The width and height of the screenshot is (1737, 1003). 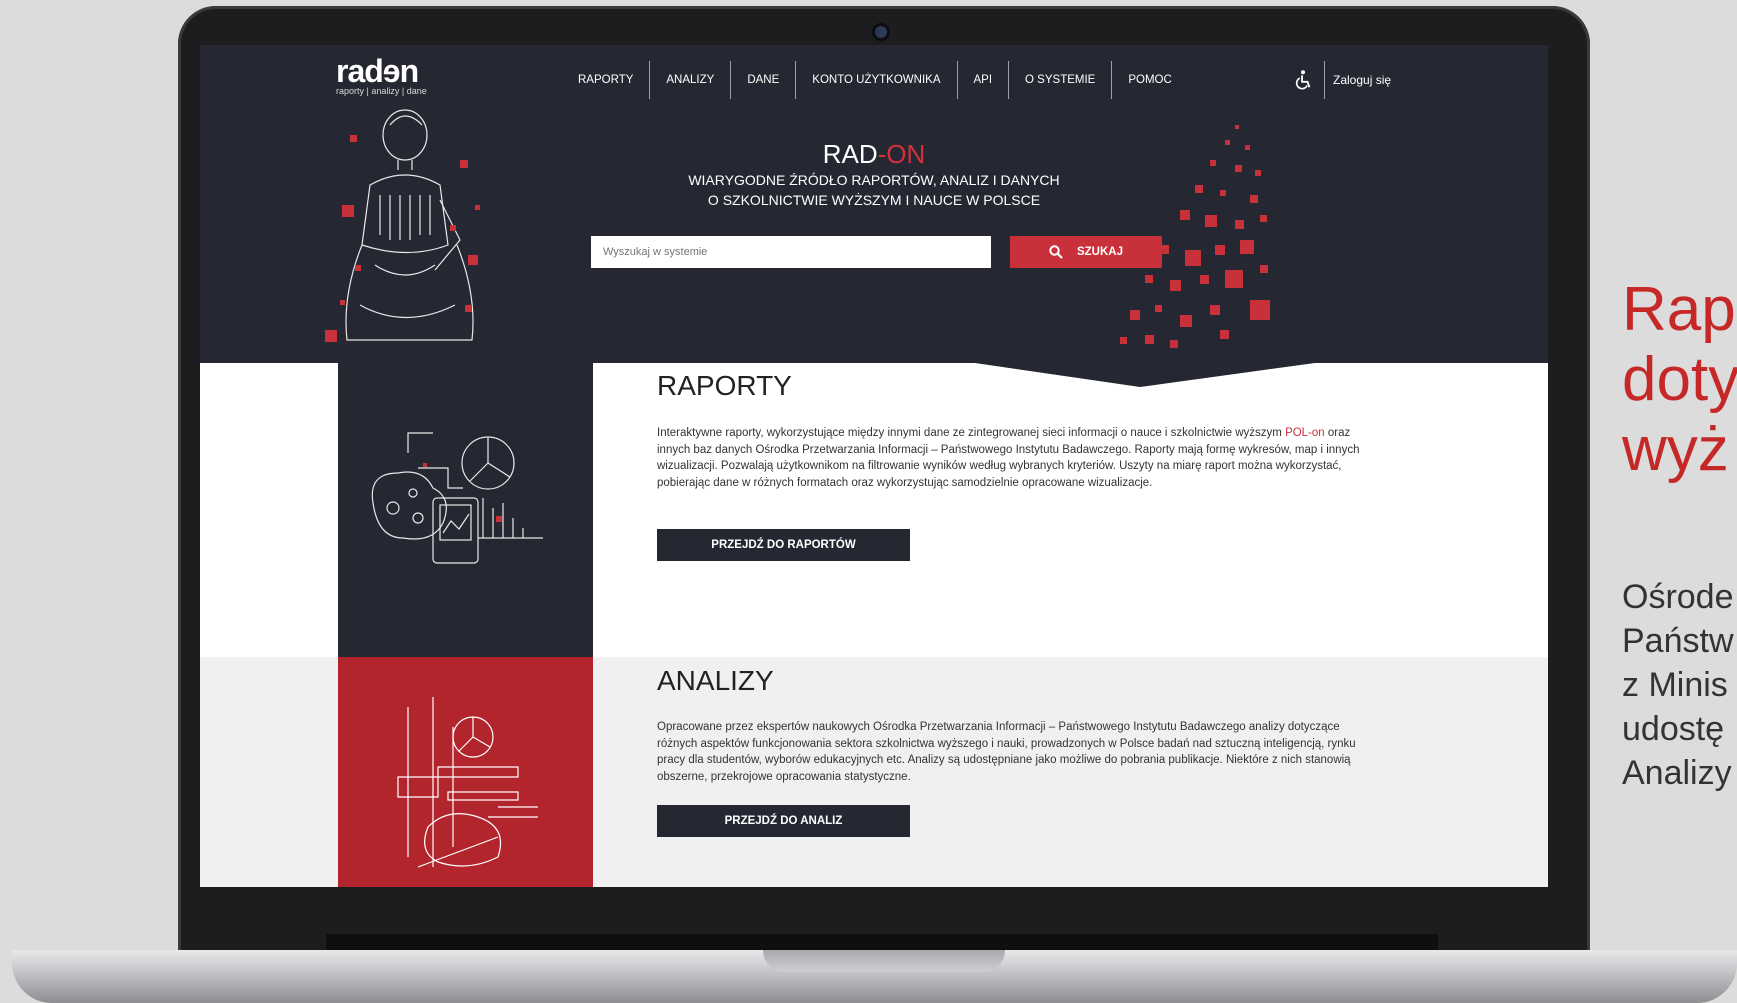 I want to click on hero-title: RAD-ON, so click(x=874, y=154).